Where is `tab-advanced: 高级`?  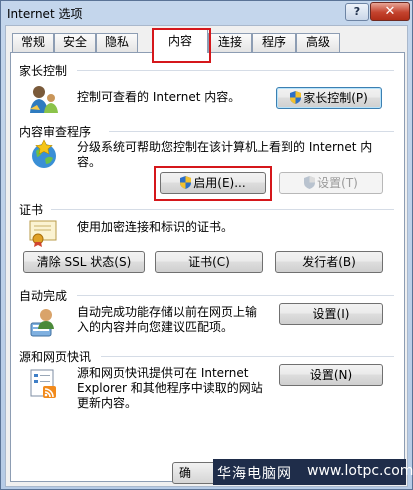 tab-advanced: 高级 is located at coordinates (318, 42).